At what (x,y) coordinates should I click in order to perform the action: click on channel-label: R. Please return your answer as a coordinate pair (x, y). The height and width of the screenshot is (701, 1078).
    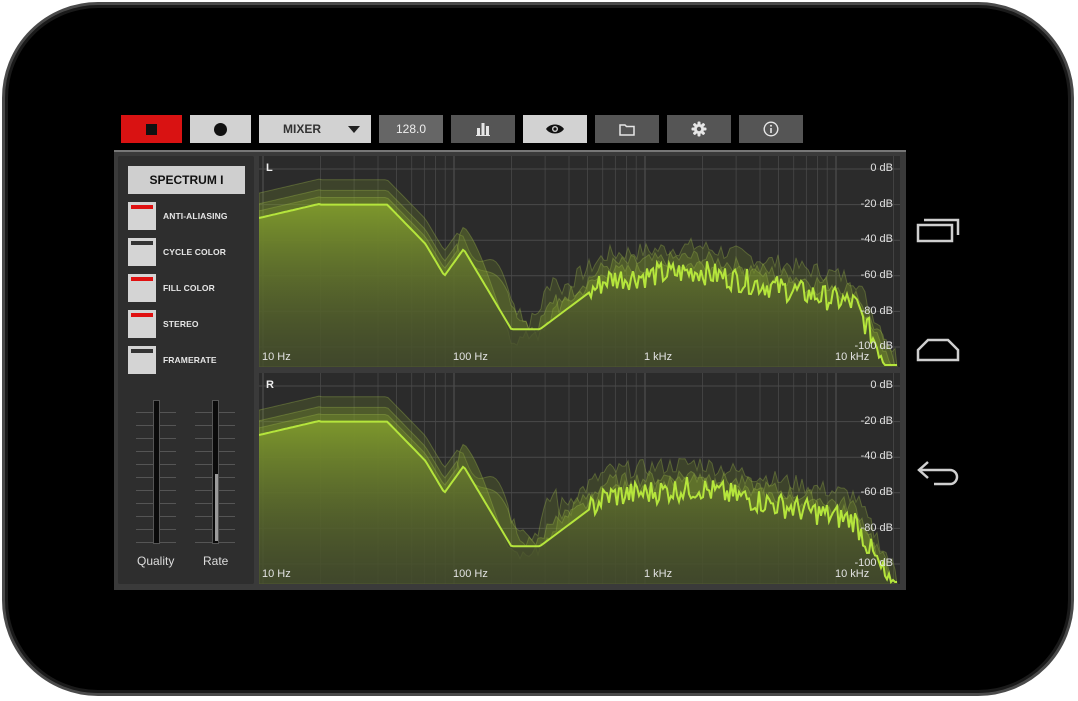
    Looking at the image, I should click on (270, 385).